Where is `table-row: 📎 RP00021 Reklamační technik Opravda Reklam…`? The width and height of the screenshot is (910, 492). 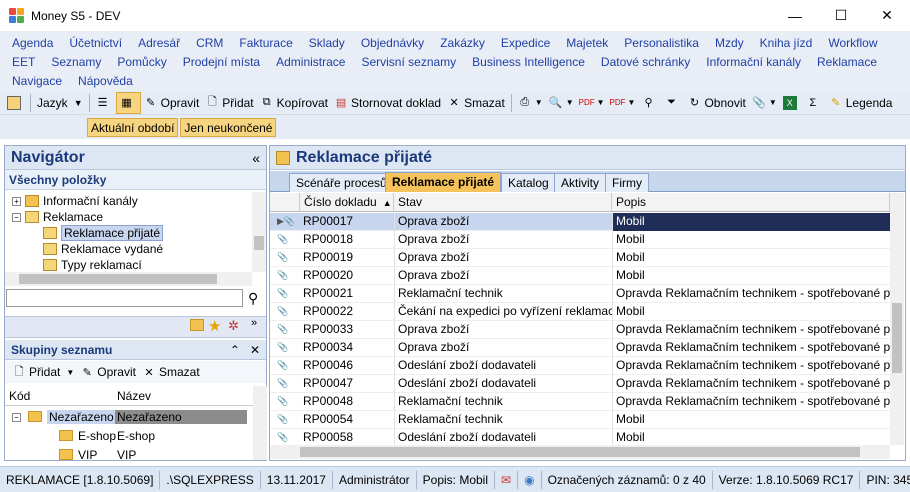 table-row: 📎 RP00021 Reklamační technik Opravda Reklam… is located at coordinates (580, 294).